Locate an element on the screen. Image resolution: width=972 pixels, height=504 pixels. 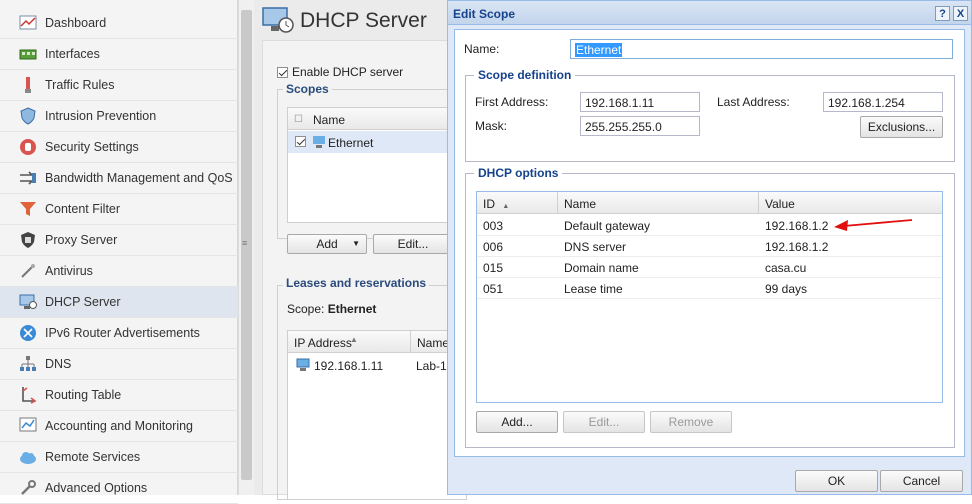
table-row: 015 Domain name casa.cu is located at coordinates (709, 267).